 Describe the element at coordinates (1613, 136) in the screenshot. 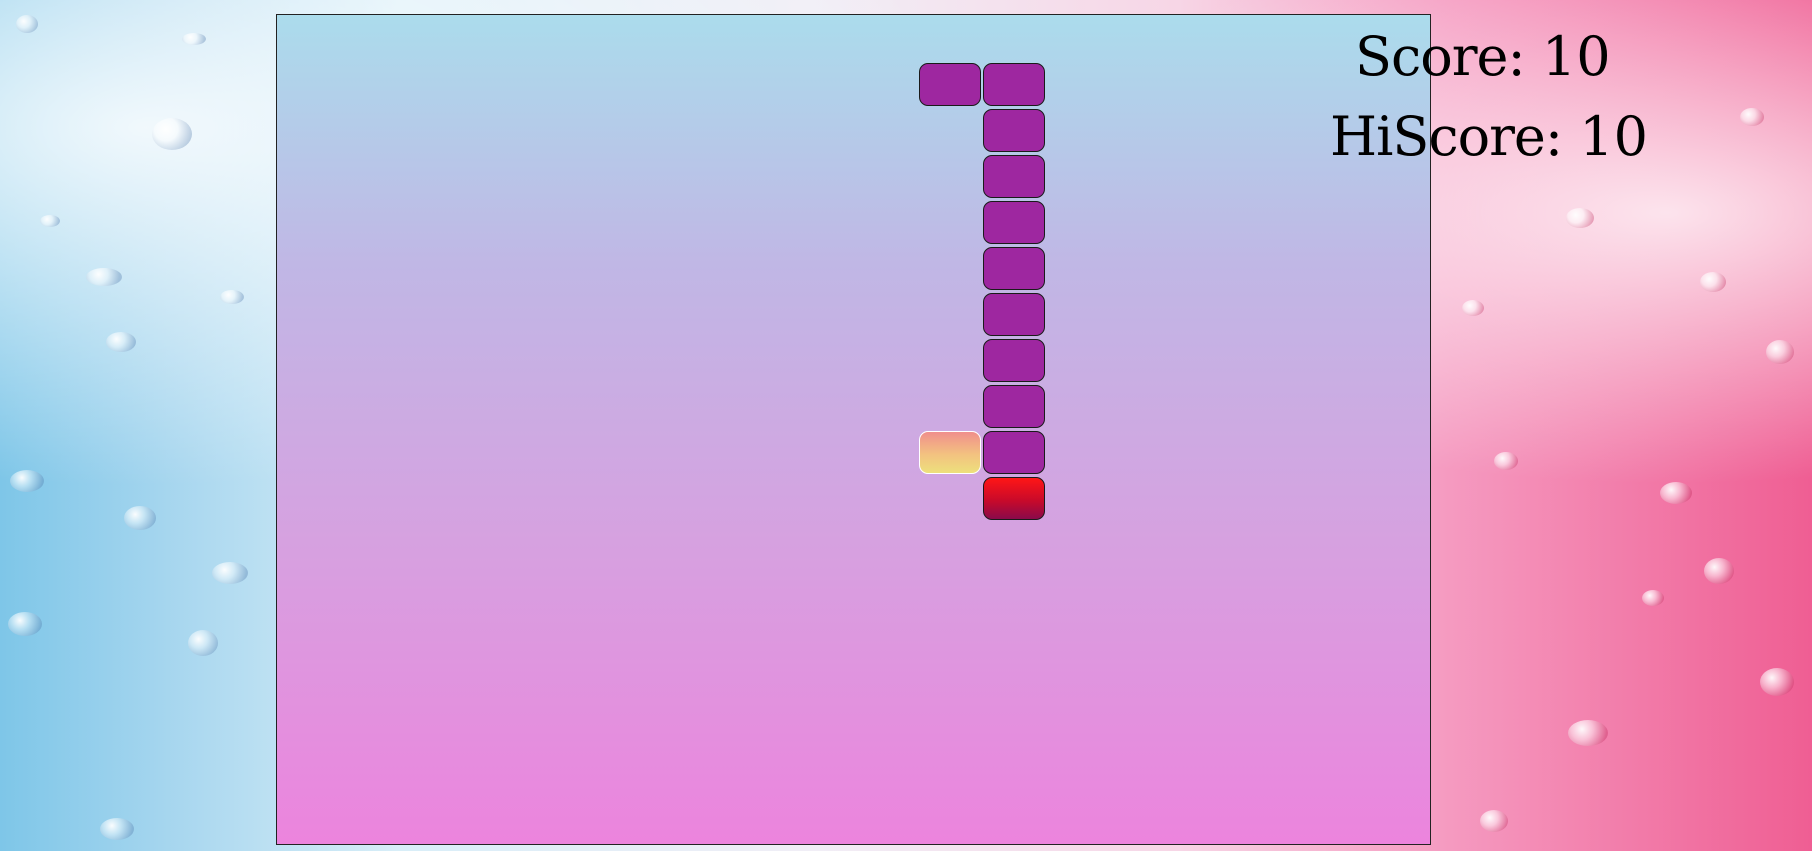

I see `hiscore-value: 10` at that location.